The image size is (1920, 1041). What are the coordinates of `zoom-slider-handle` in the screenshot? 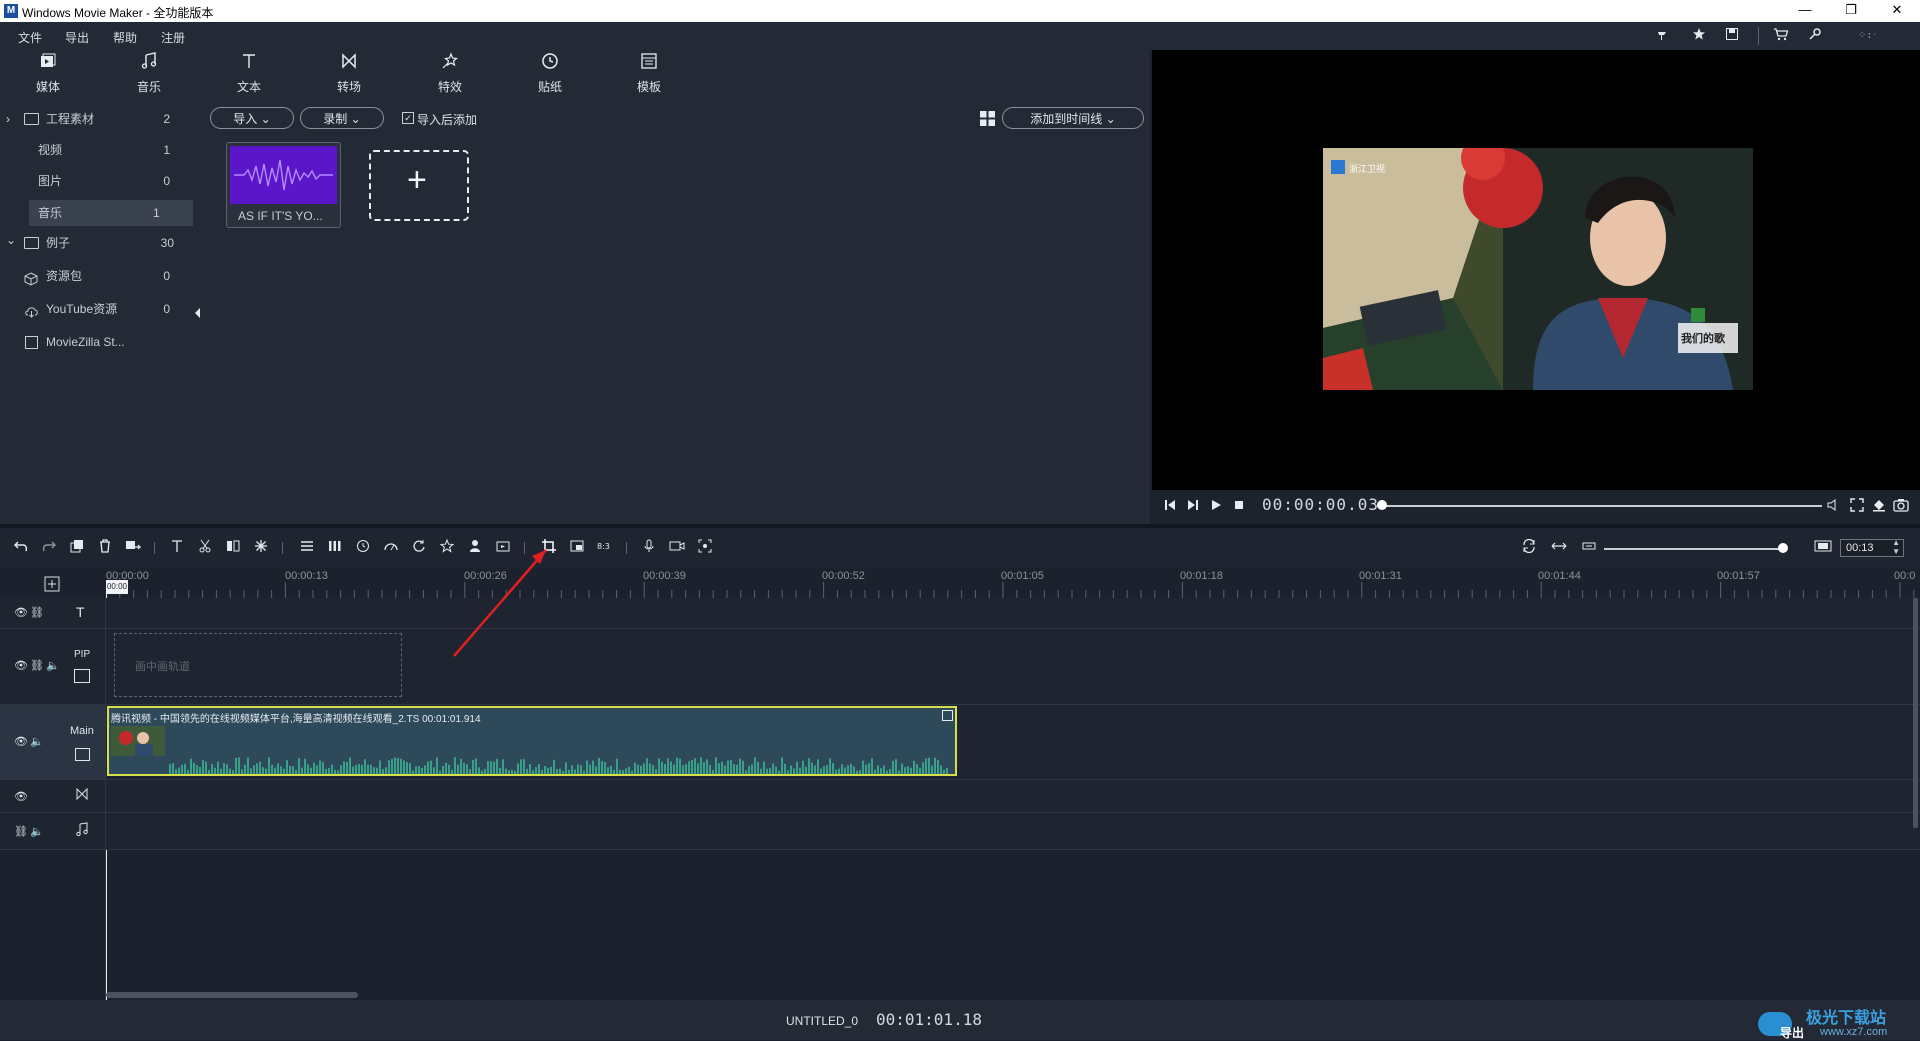 It's located at (1783, 548).